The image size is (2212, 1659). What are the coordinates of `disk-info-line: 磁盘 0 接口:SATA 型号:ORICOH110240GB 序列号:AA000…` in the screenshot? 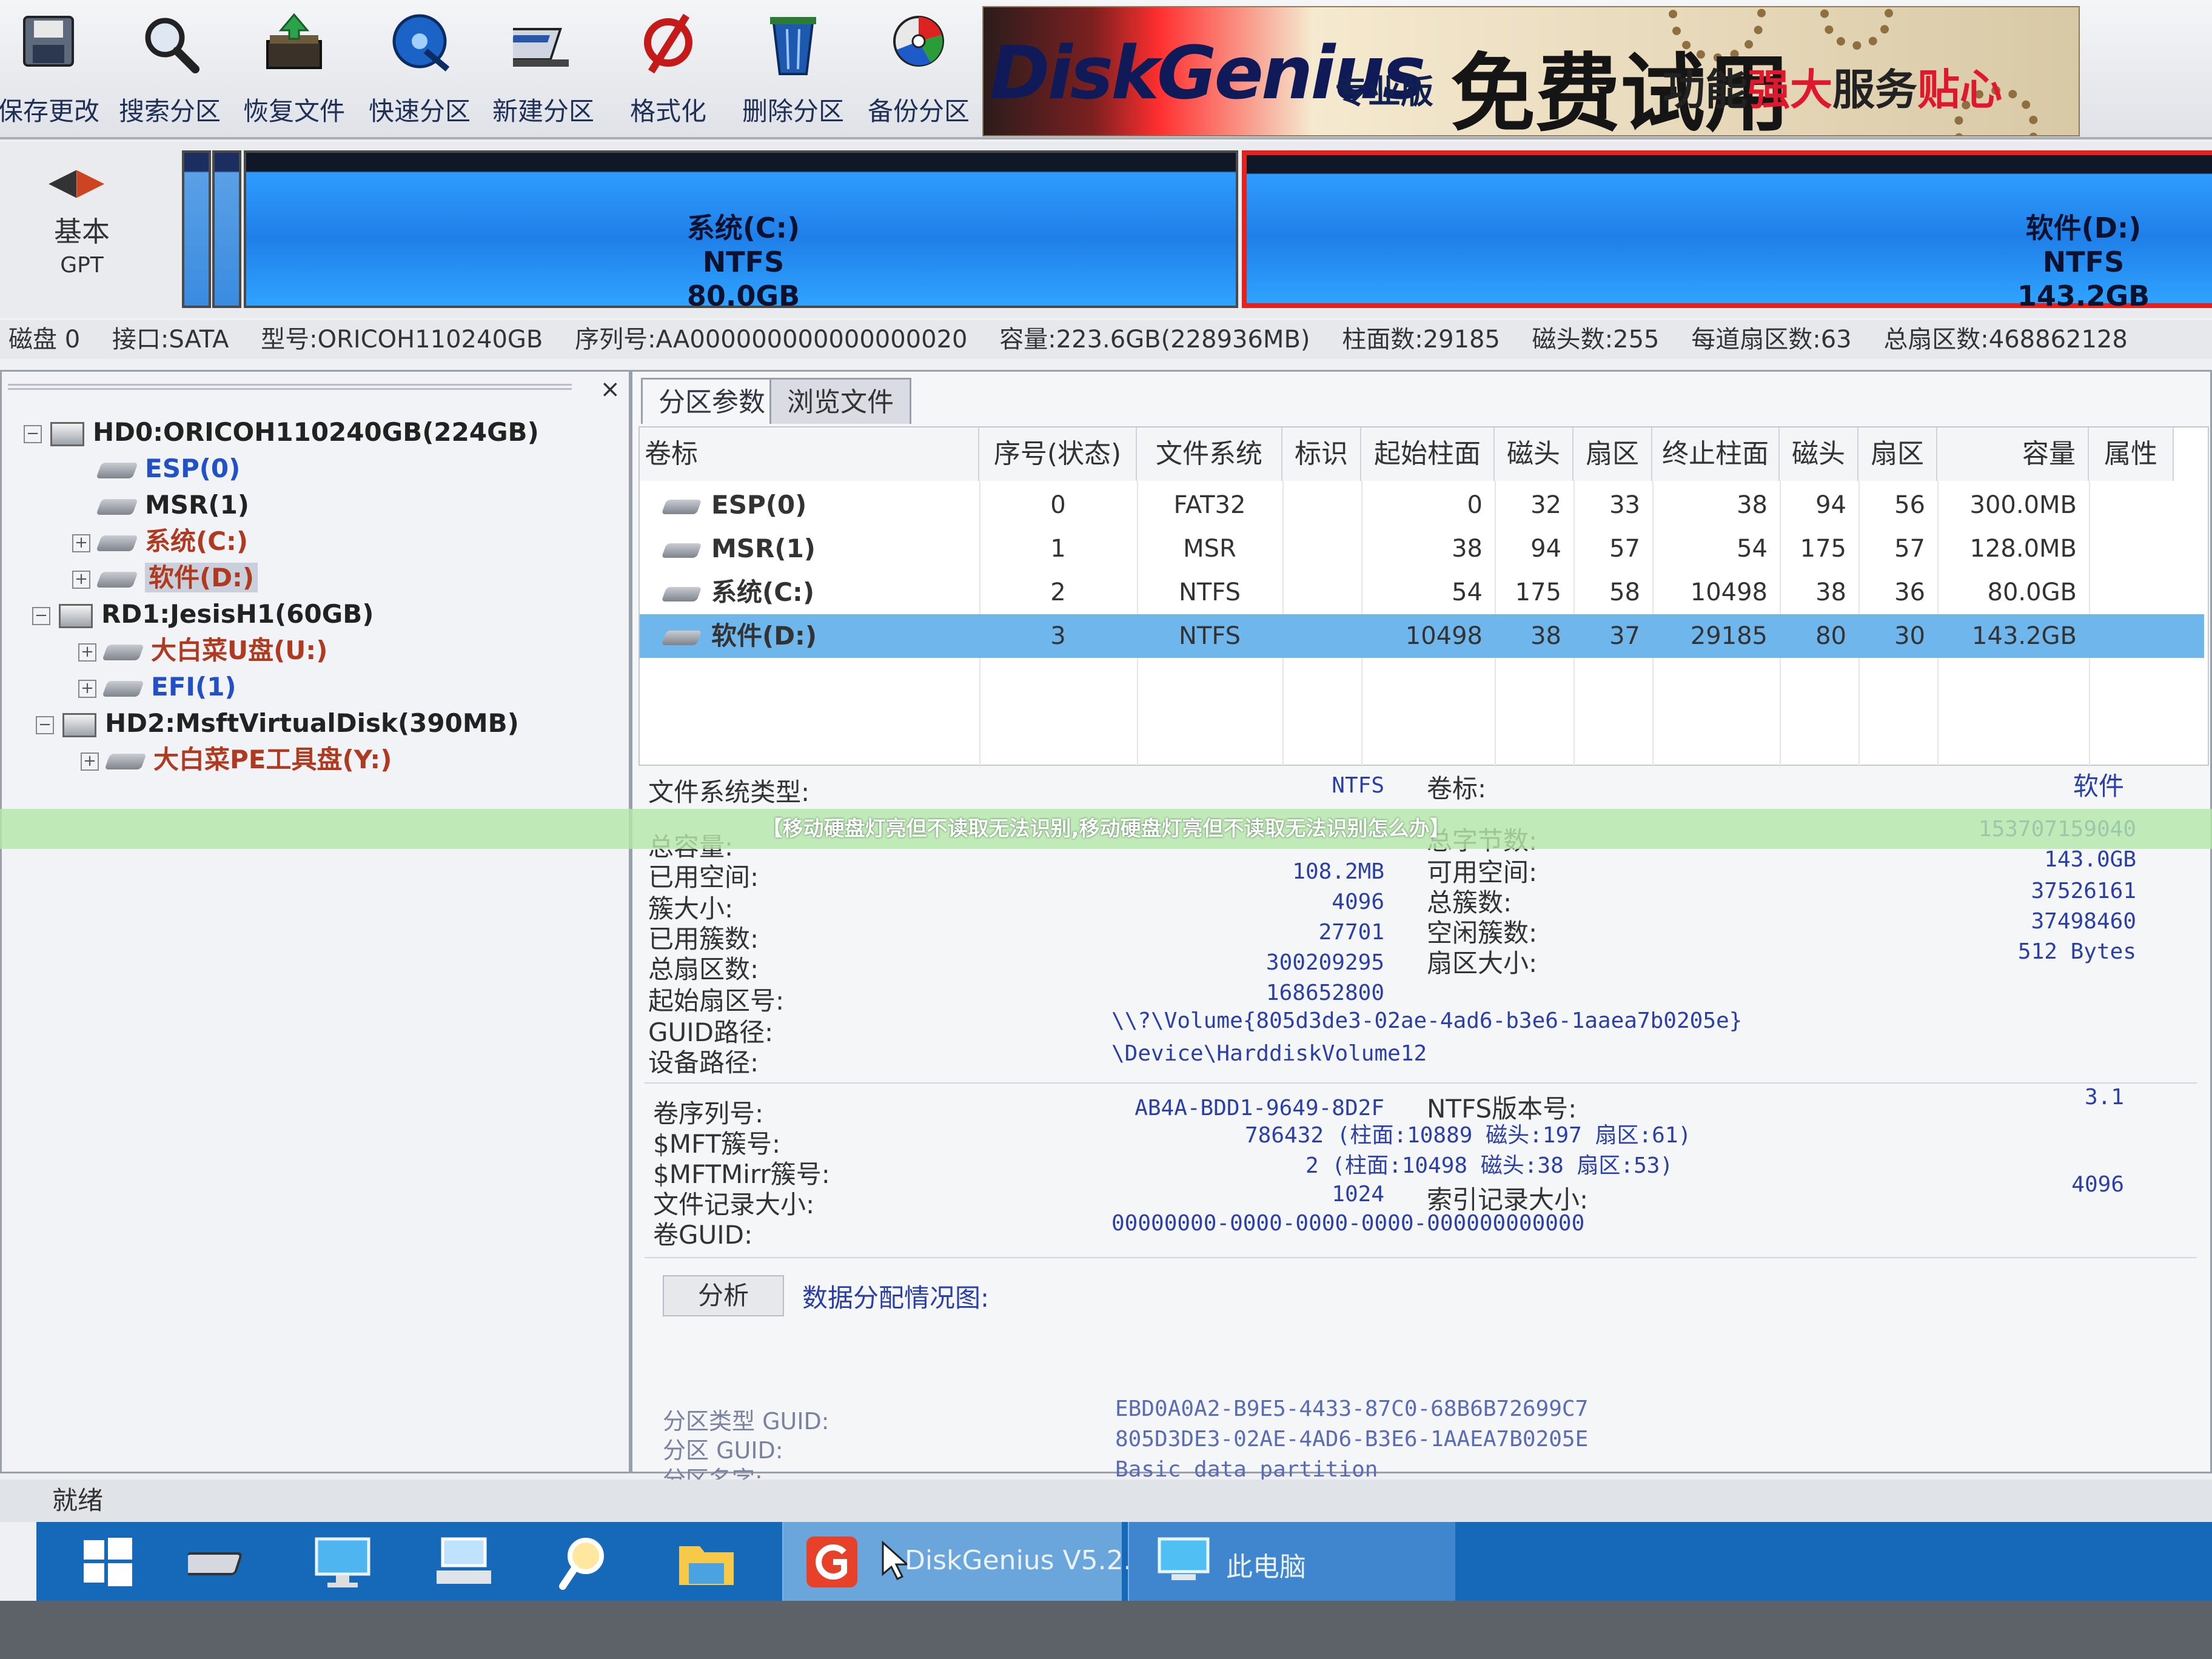 It's located at (1106, 339).